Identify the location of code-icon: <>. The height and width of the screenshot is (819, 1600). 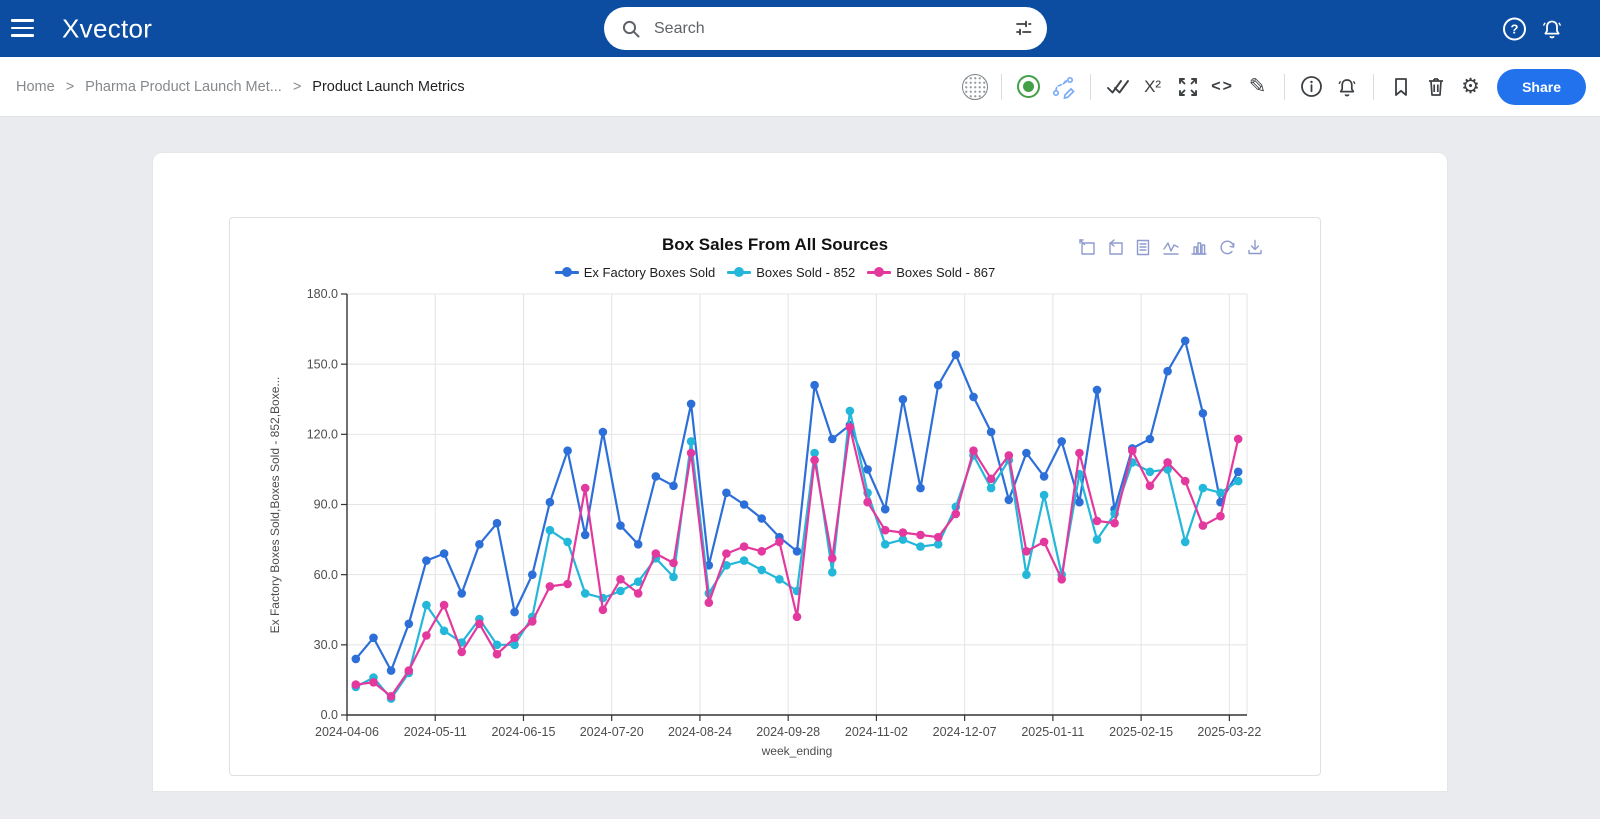
(1222, 87).